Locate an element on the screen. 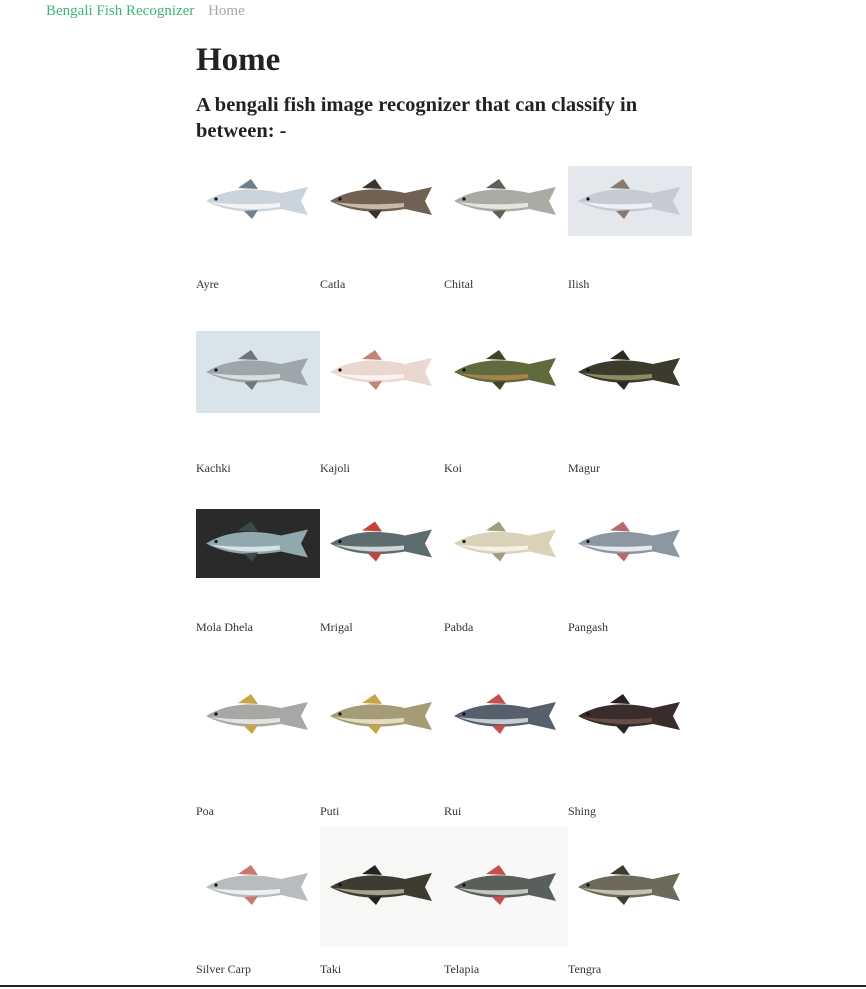 The height and width of the screenshot is (989, 866). fish-label: Mrigal is located at coordinates (336, 627).